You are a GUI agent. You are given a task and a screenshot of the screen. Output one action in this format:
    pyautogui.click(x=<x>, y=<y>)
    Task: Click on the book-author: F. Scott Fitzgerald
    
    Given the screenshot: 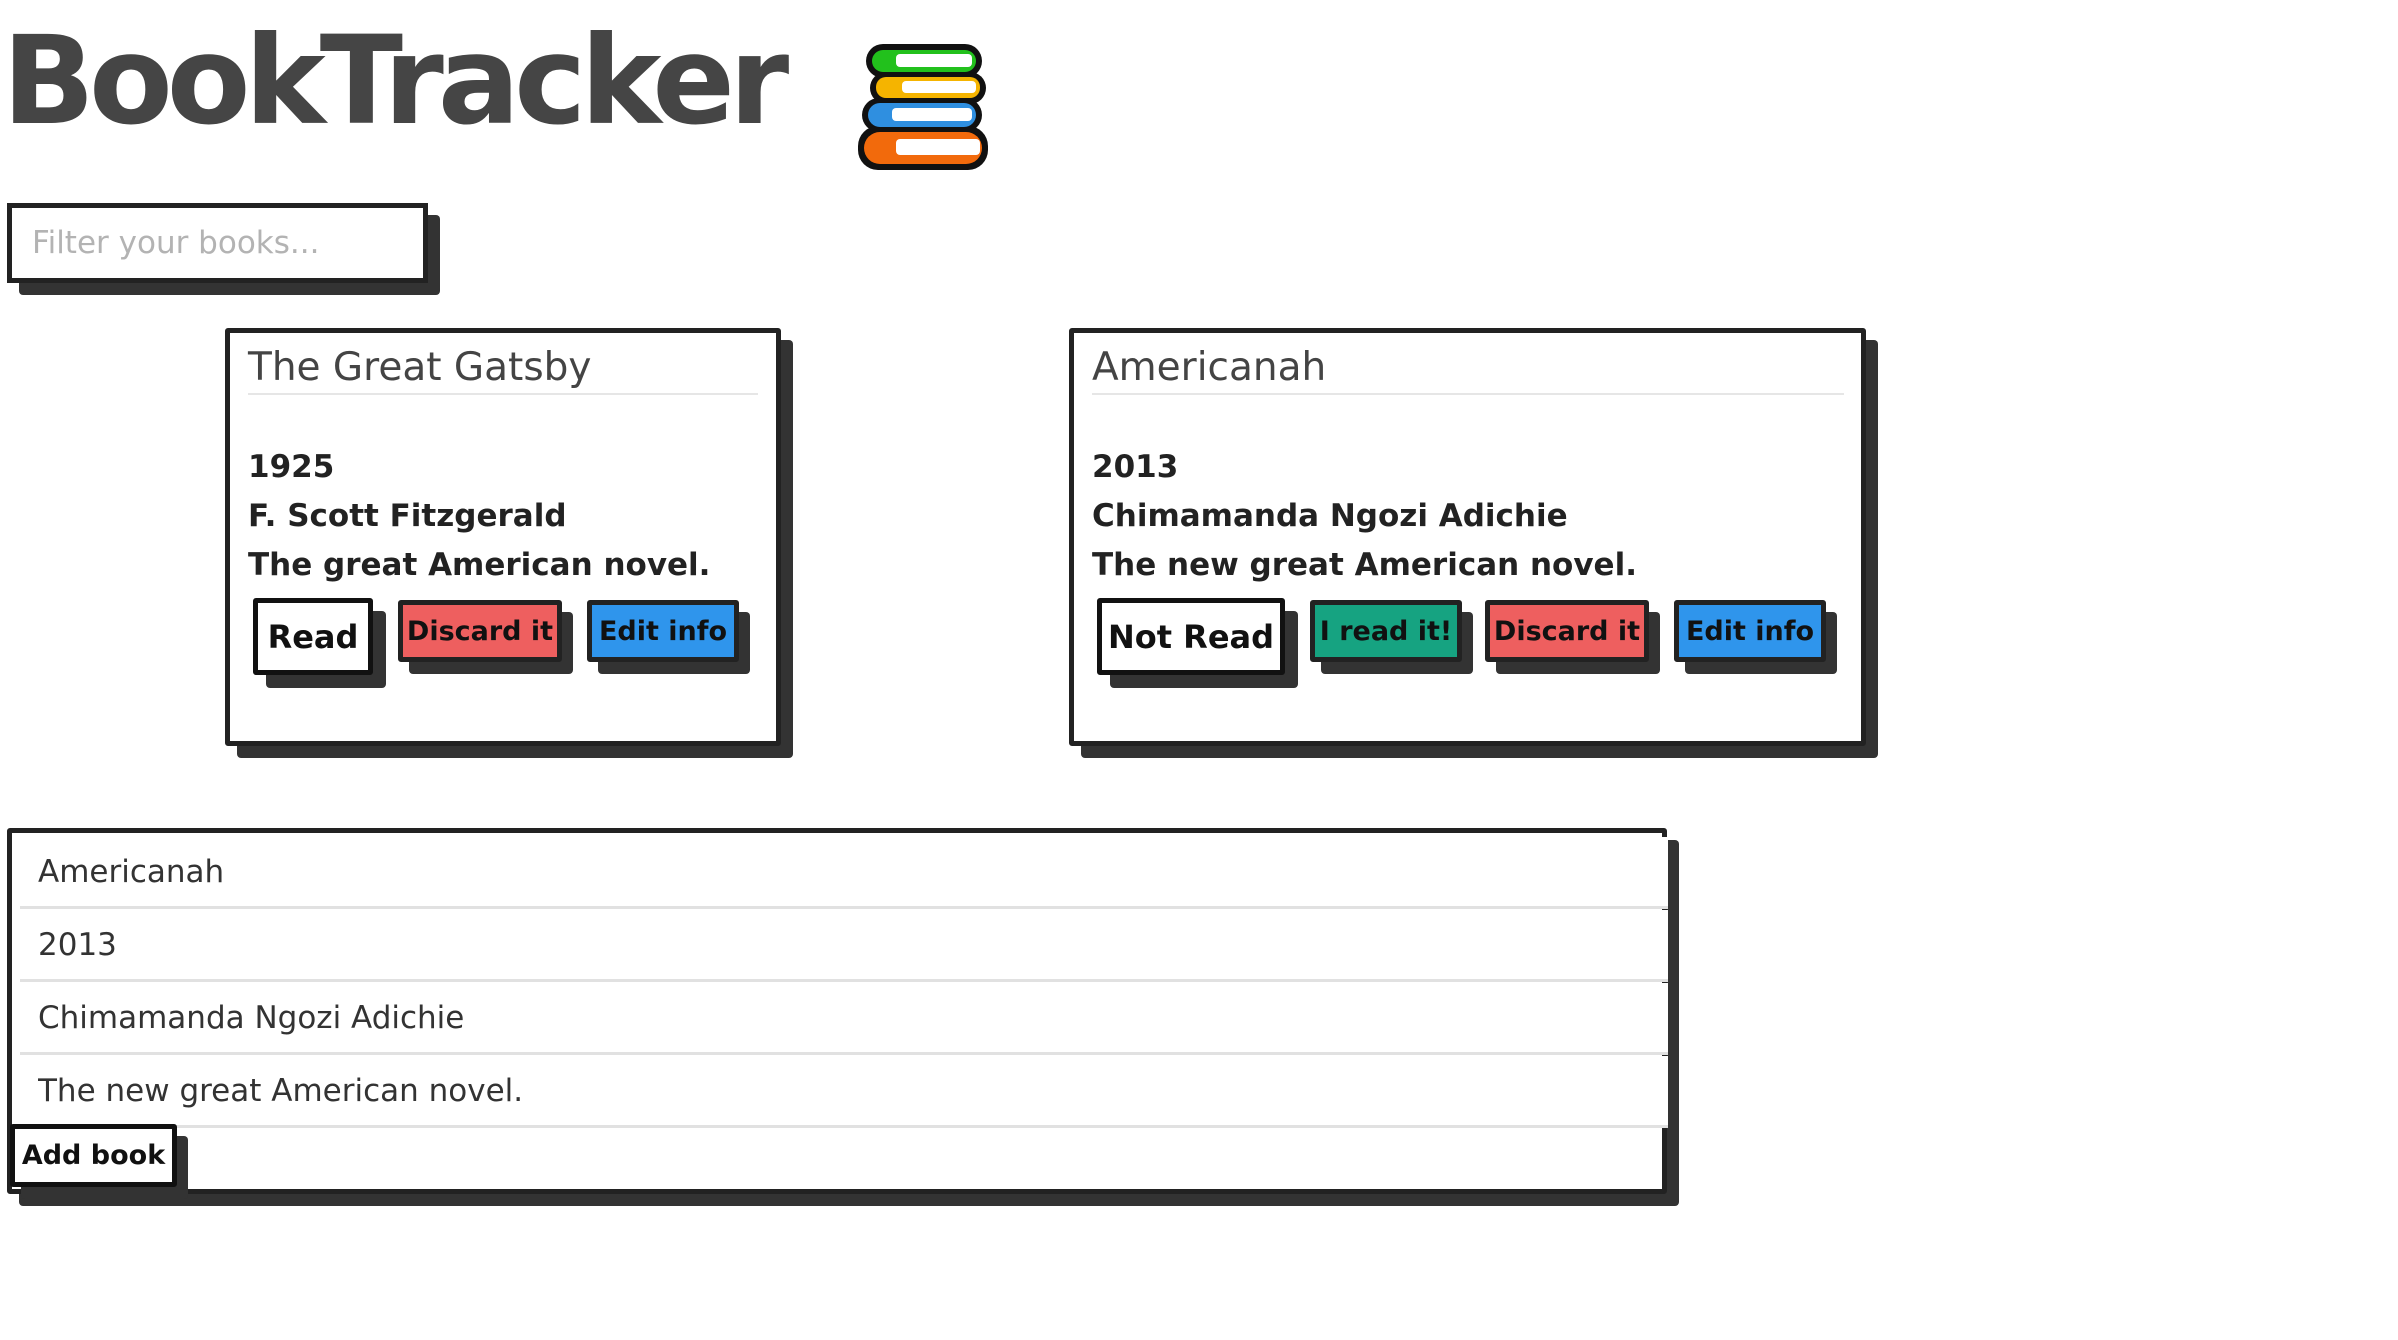 What is the action you would take?
    pyautogui.click(x=407, y=516)
    